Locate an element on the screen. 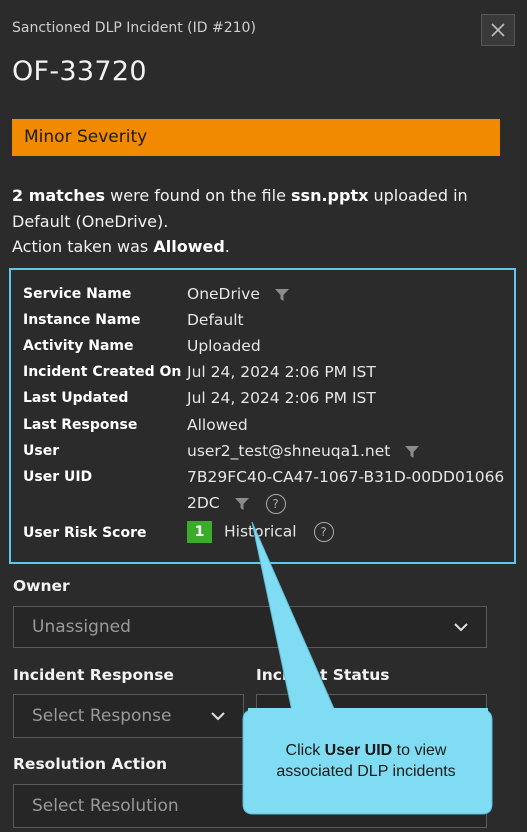  detail-value-container: 7B29FC40-CA47-1067-B31D-00DD01066 2DC ? is located at coordinates (345, 490).